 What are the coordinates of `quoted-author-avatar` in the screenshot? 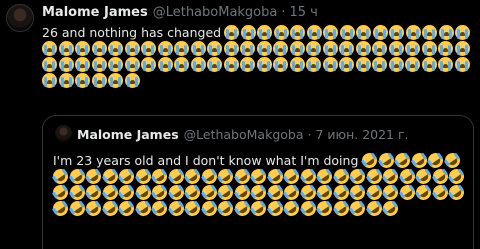 It's located at (63, 133).